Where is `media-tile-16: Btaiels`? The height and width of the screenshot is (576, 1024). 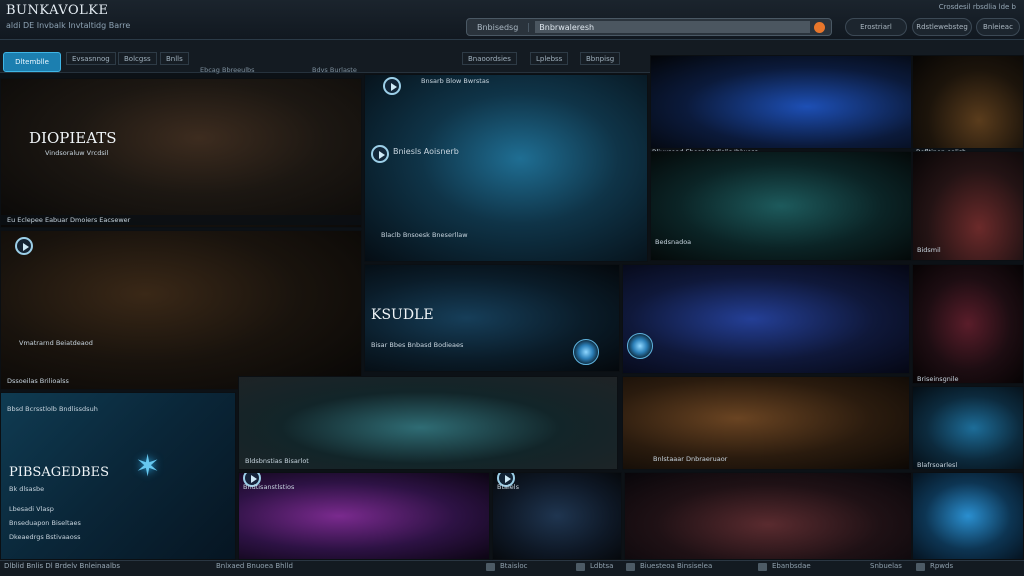
media-tile-16: Btaiels is located at coordinates (557, 516).